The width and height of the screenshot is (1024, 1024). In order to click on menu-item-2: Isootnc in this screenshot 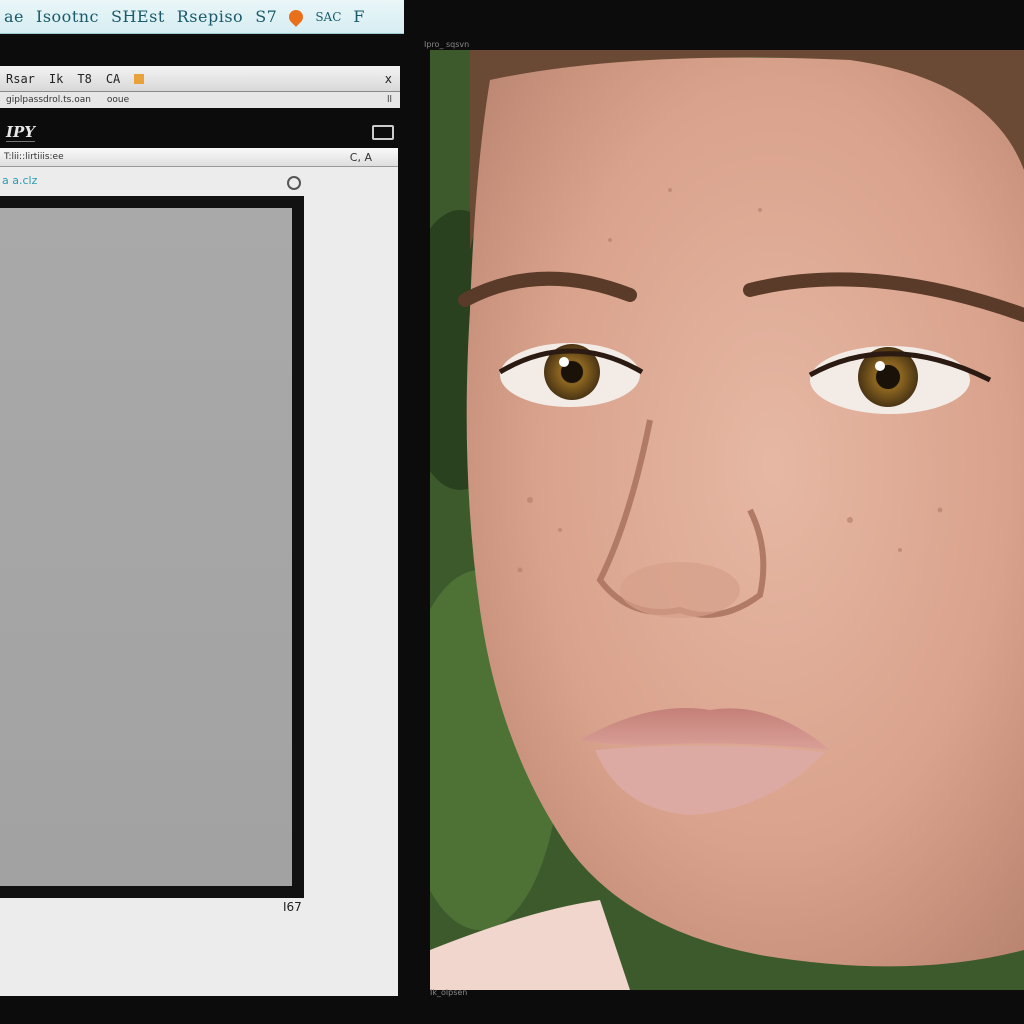, I will do `click(67, 16)`.